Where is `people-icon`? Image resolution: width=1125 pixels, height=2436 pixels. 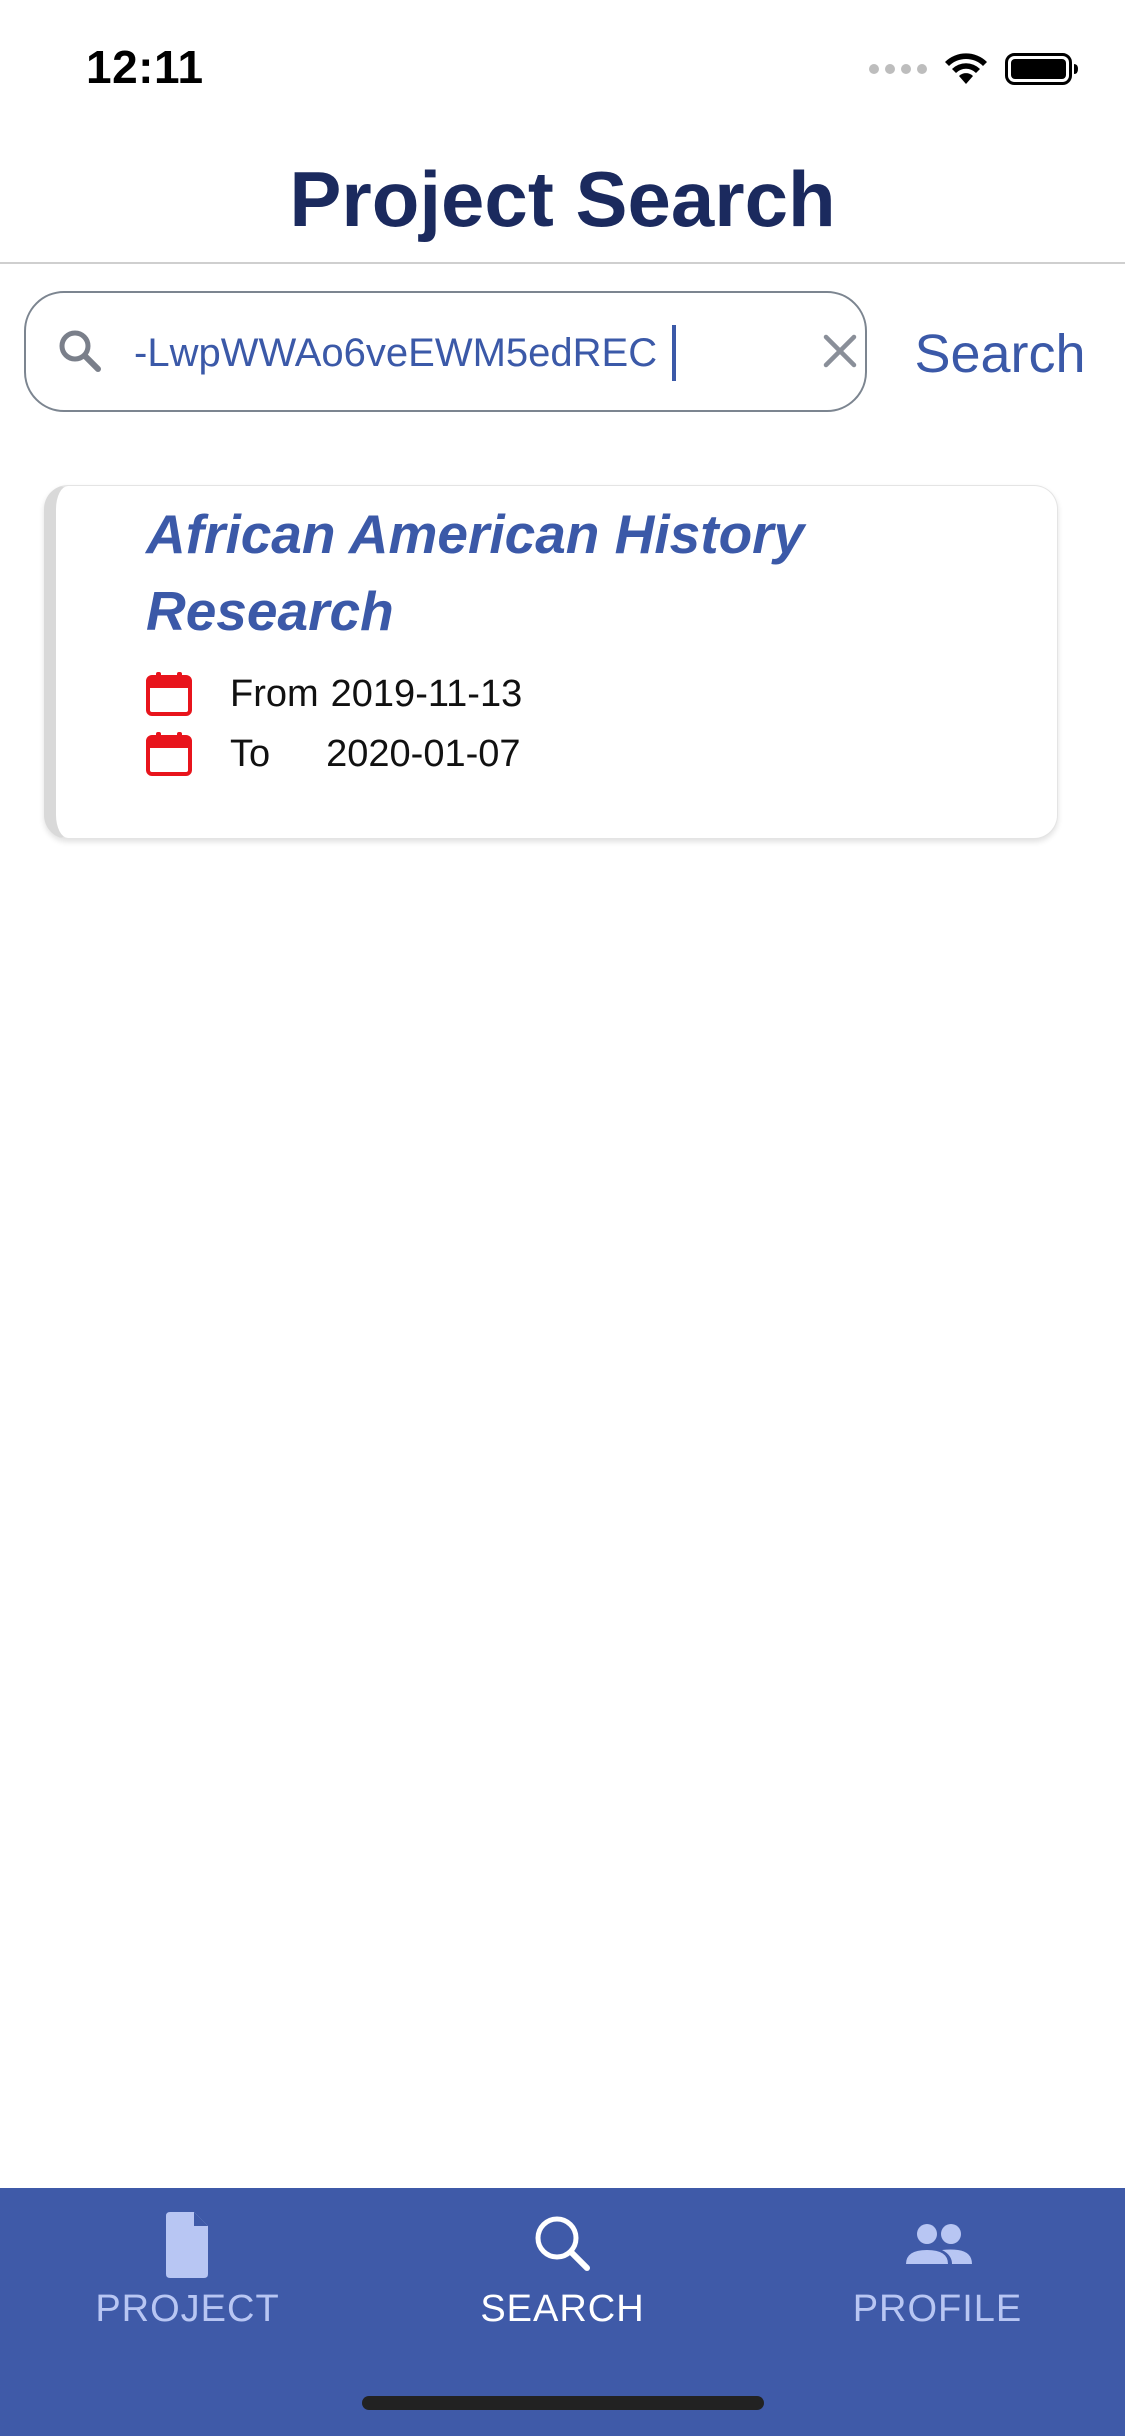
people-icon is located at coordinates (938, 2244).